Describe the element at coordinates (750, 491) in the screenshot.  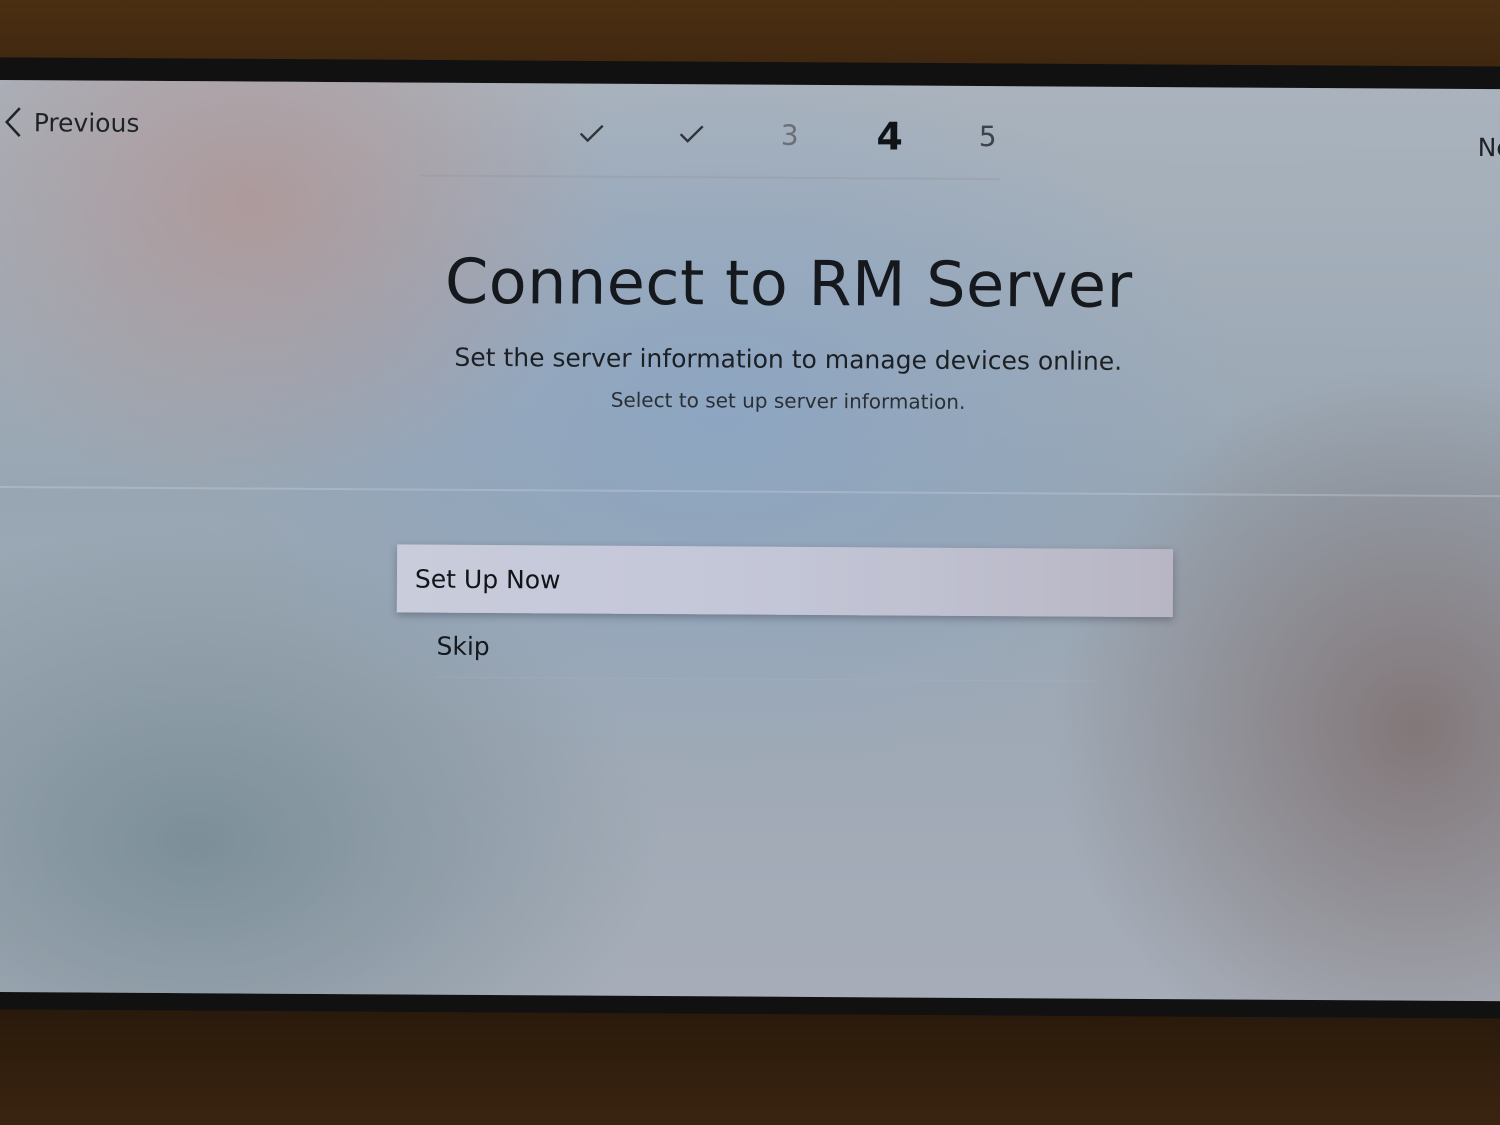
I see `section-divider` at that location.